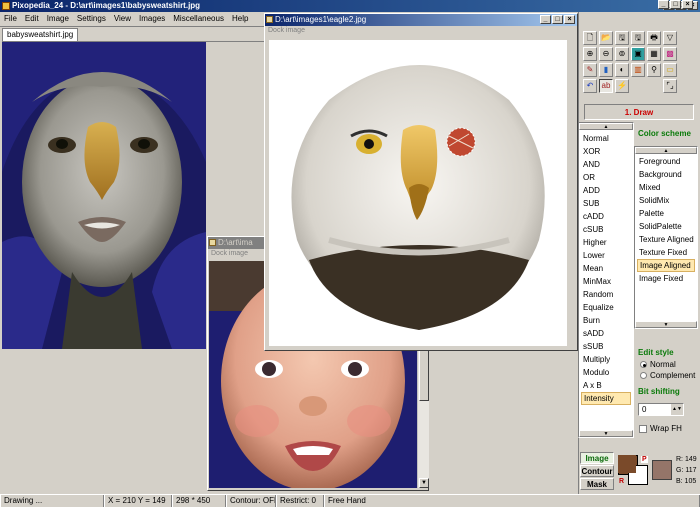  I want to click on save-as-icon: 🖫, so click(638, 38).